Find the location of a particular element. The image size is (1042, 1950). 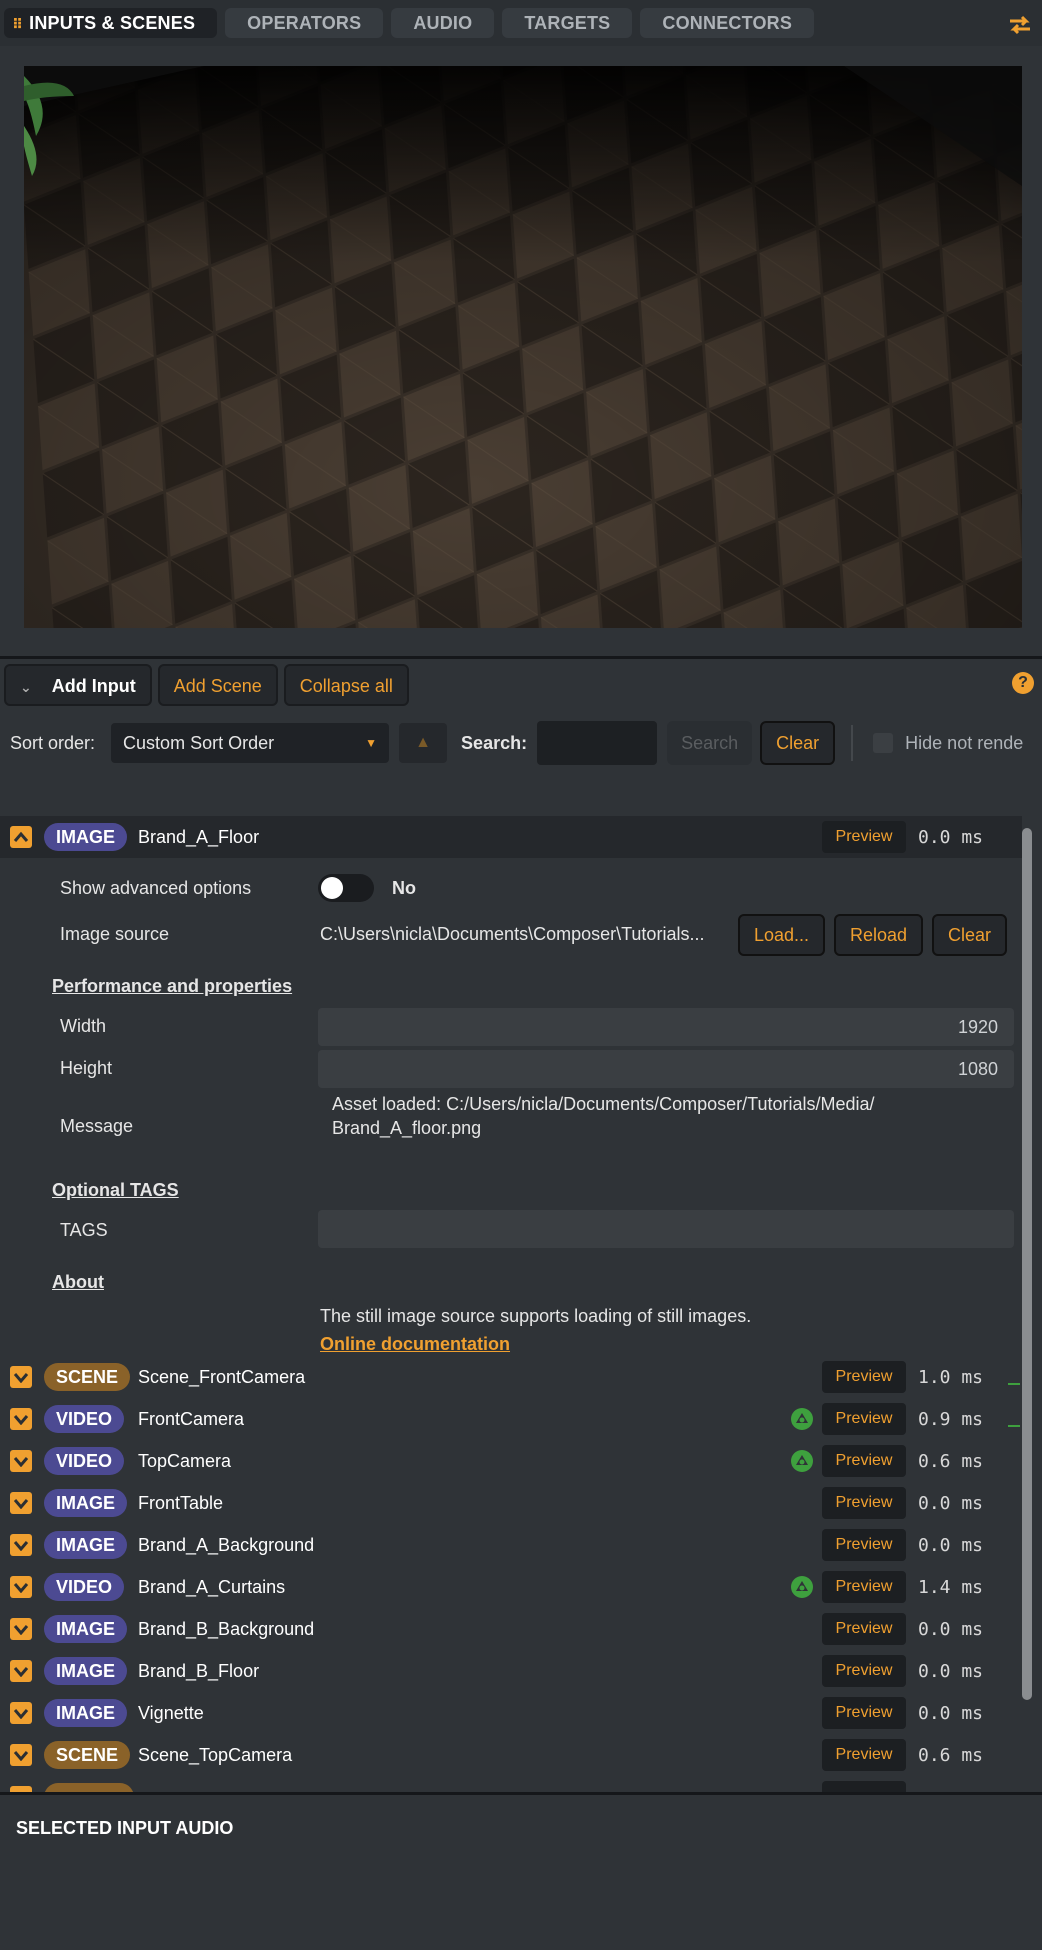

width-field: 1920 is located at coordinates (666, 1027).